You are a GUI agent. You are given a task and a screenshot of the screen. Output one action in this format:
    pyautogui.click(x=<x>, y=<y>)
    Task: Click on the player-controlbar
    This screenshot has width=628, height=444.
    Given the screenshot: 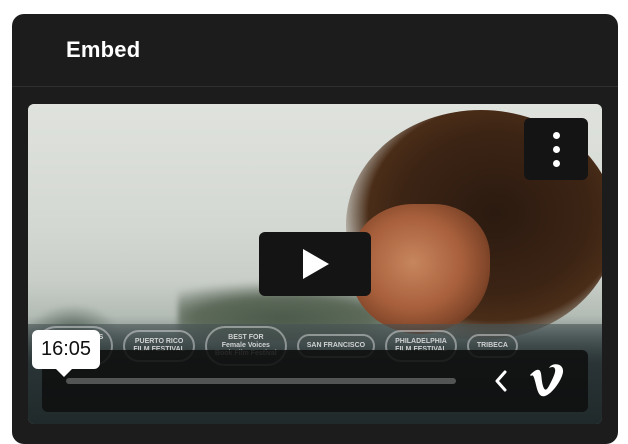 What is the action you would take?
    pyautogui.click(x=315, y=381)
    